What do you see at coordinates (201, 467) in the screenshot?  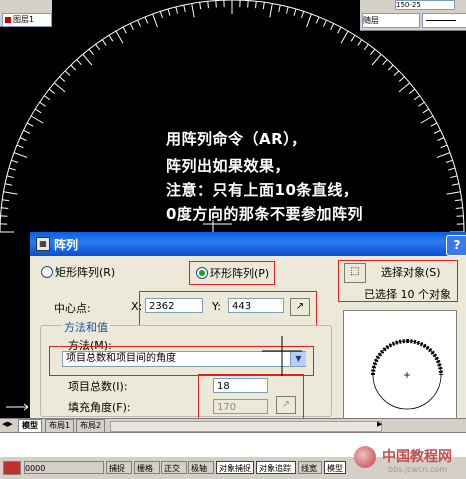 I see `status-button: 极轴` at bounding box center [201, 467].